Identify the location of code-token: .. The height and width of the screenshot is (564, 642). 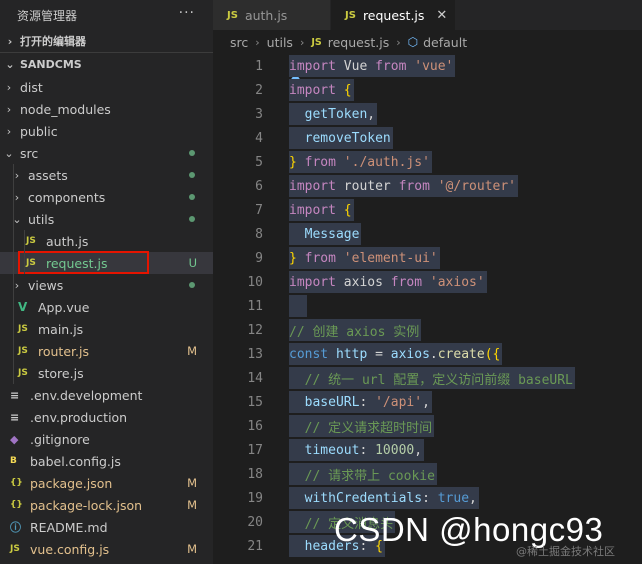
(433, 354).